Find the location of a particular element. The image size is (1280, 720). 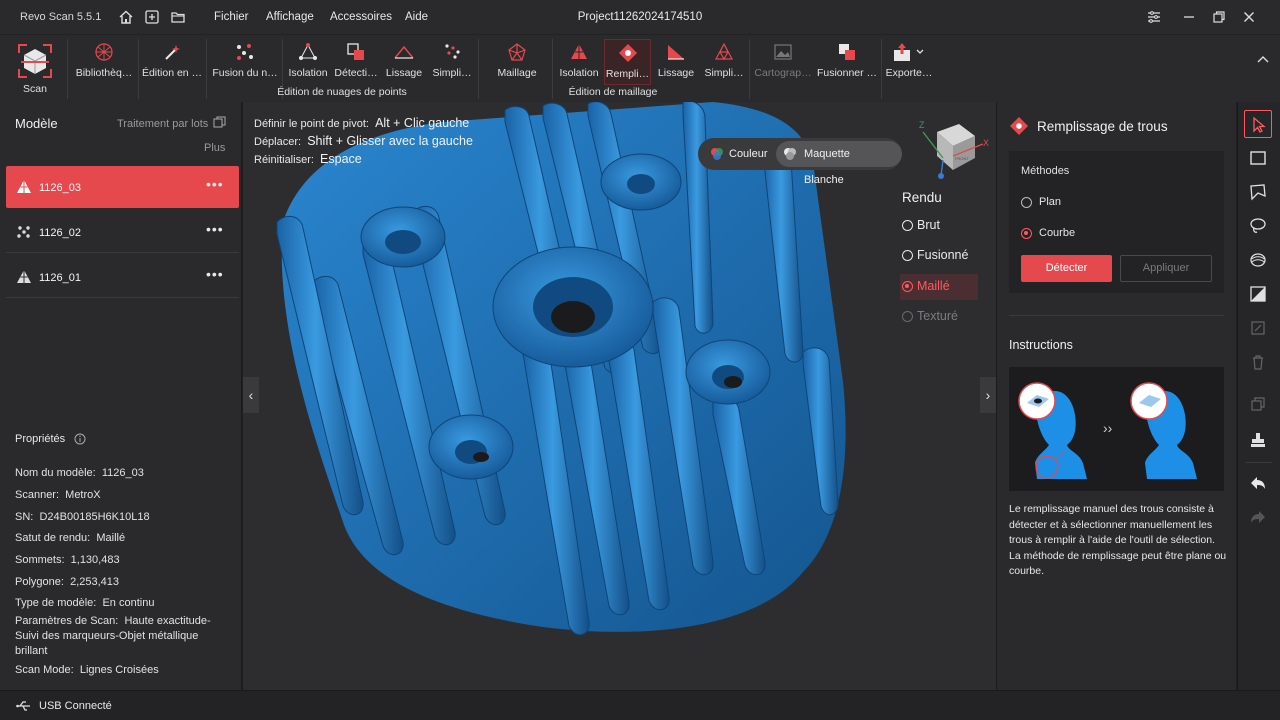

model-item-1126-03: 1126_03 ••• is located at coordinates (122, 187).